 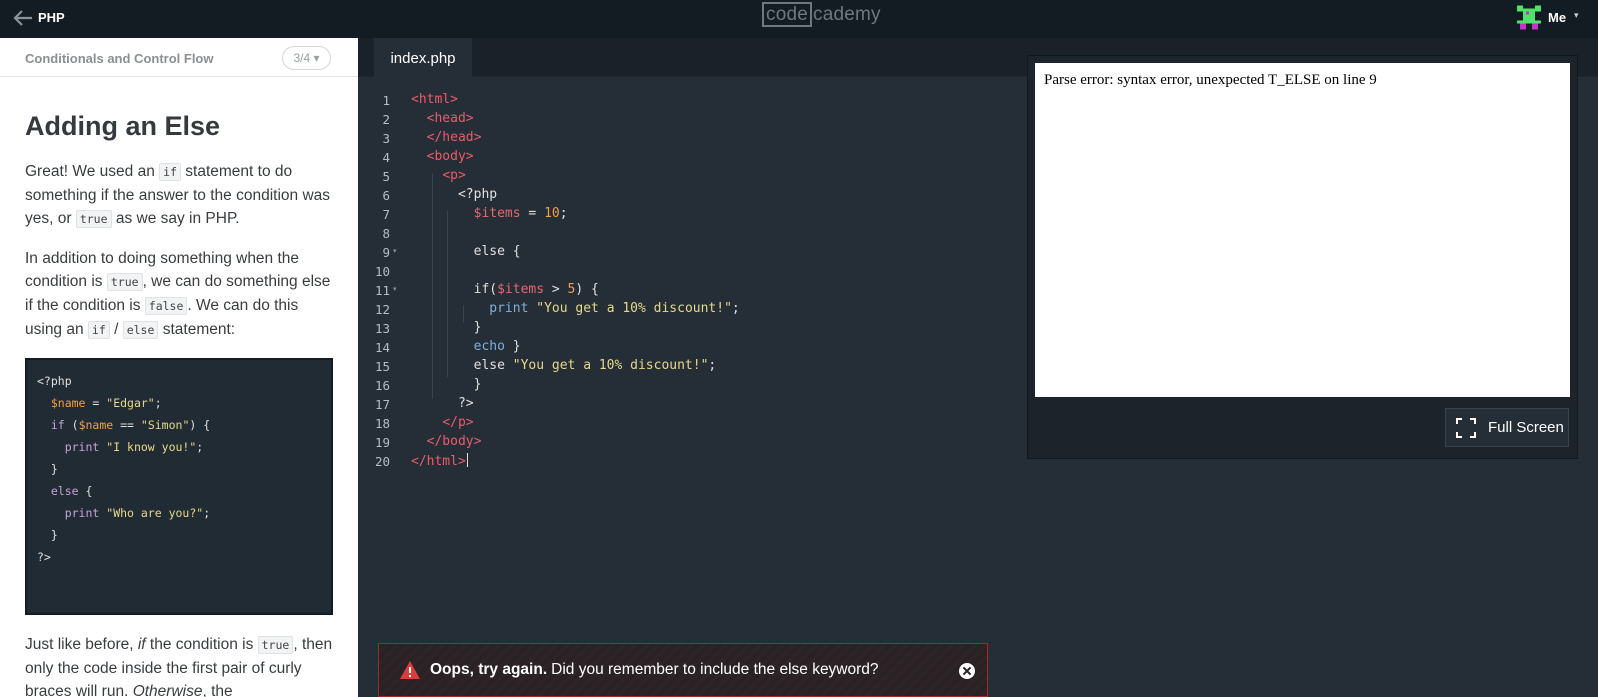 What do you see at coordinates (167, 690) in the screenshot?
I see `text: Otherwise` at bounding box center [167, 690].